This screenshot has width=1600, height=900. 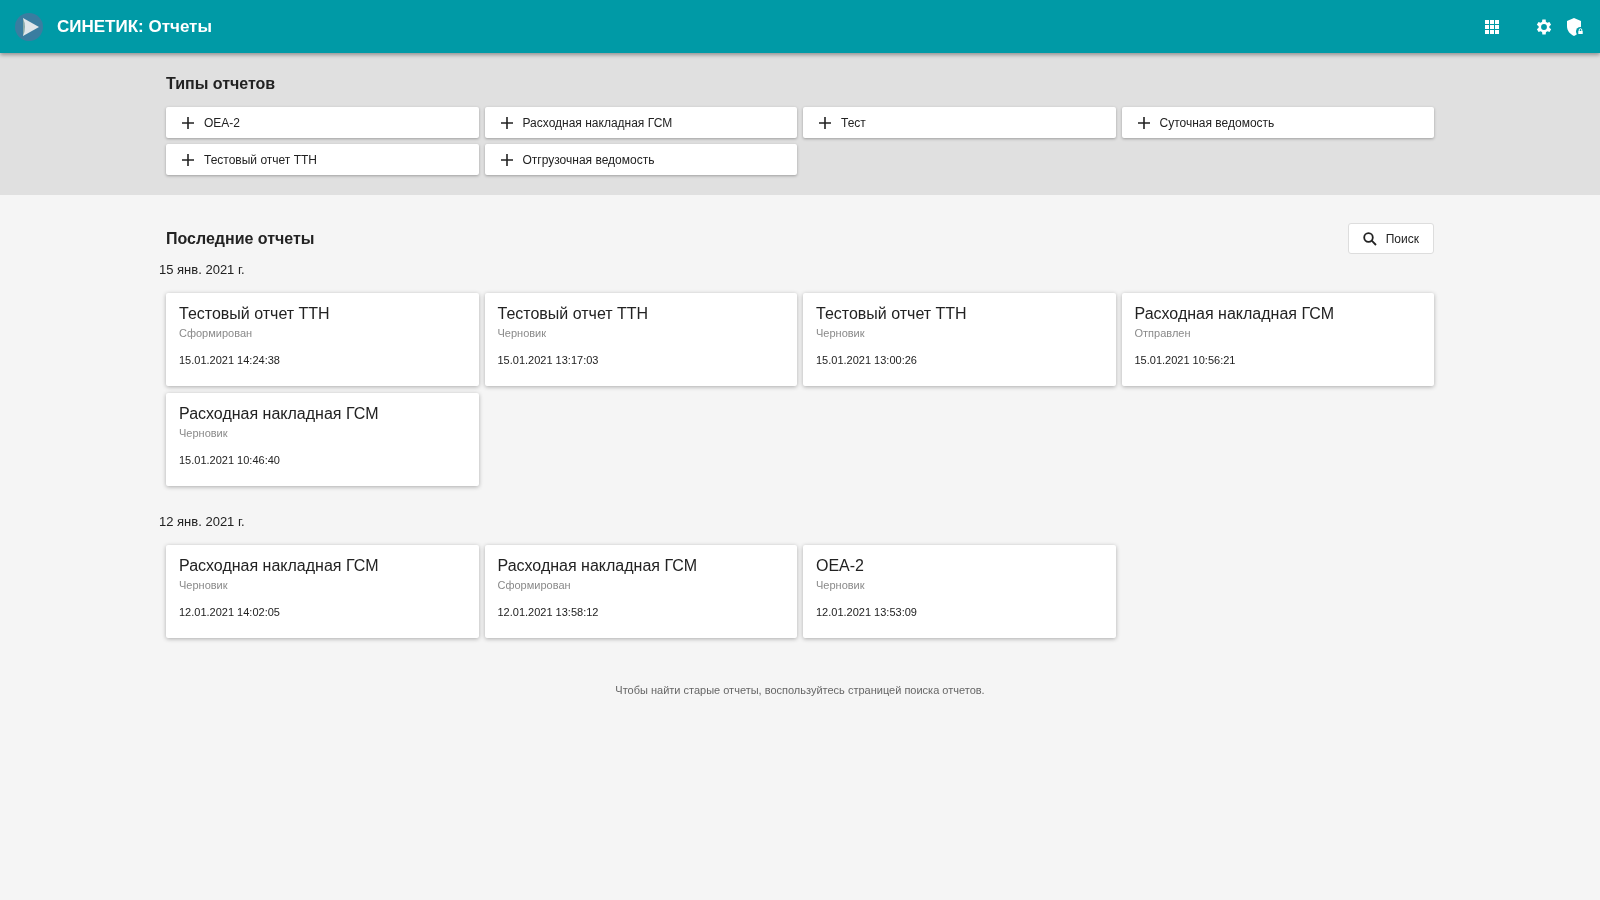 I want to click on report-card: Тестовый отчет ТТН Черновик 15.01.2021 13:17:03, so click(x=640, y=339).